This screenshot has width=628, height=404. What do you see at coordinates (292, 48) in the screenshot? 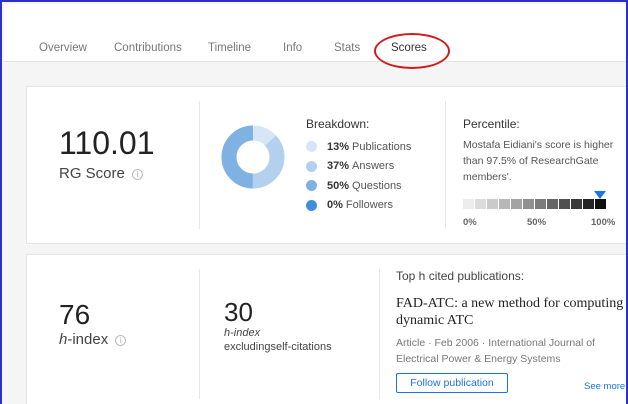
I see `tab-info: Info` at bounding box center [292, 48].